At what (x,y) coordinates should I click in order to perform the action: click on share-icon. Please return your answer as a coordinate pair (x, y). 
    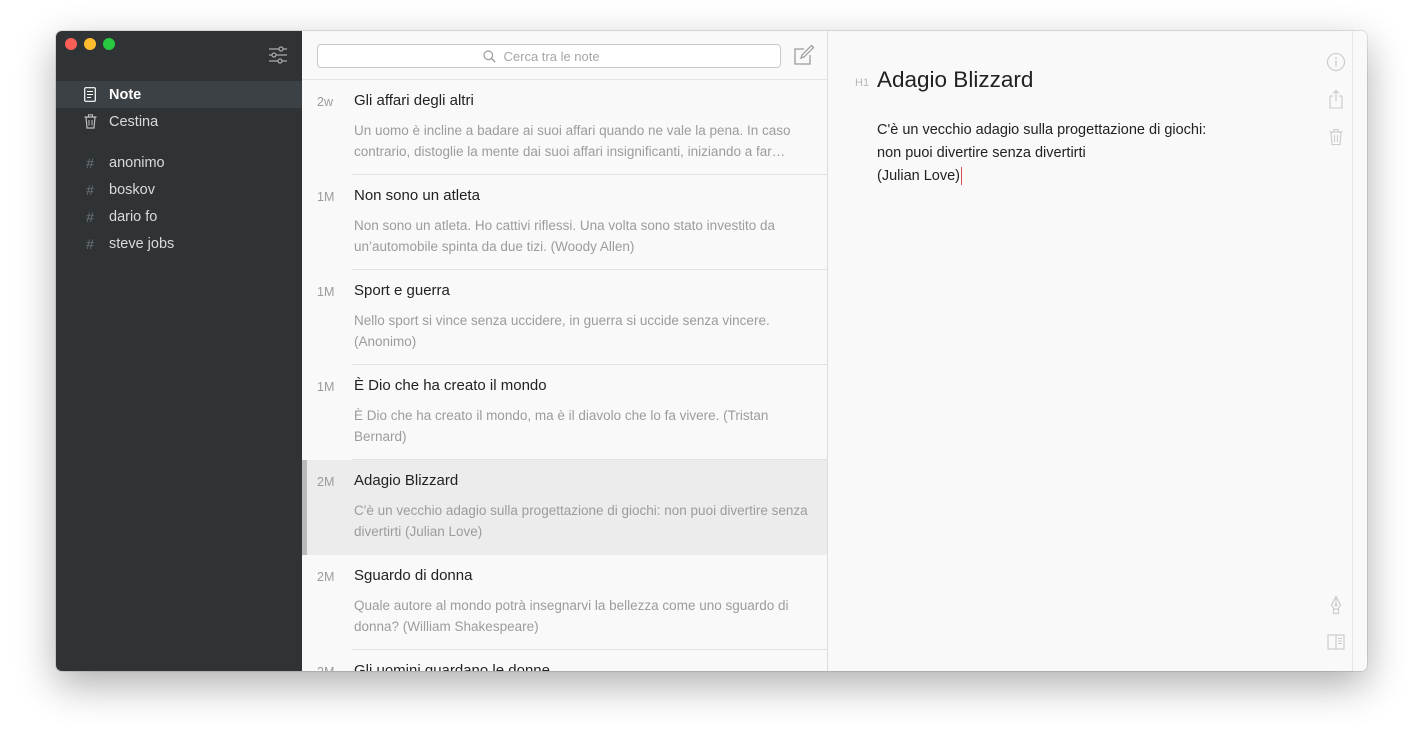
    Looking at the image, I should click on (1336, 99).